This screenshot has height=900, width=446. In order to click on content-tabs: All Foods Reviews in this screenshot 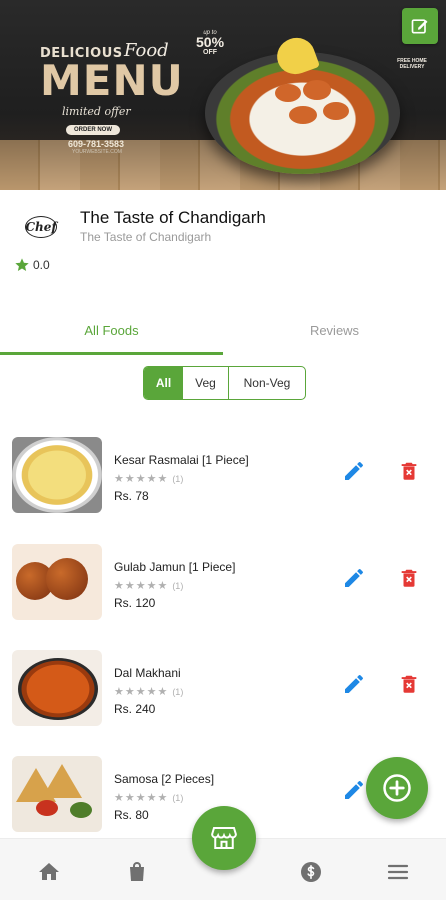, I will do `click(223, 330)`.